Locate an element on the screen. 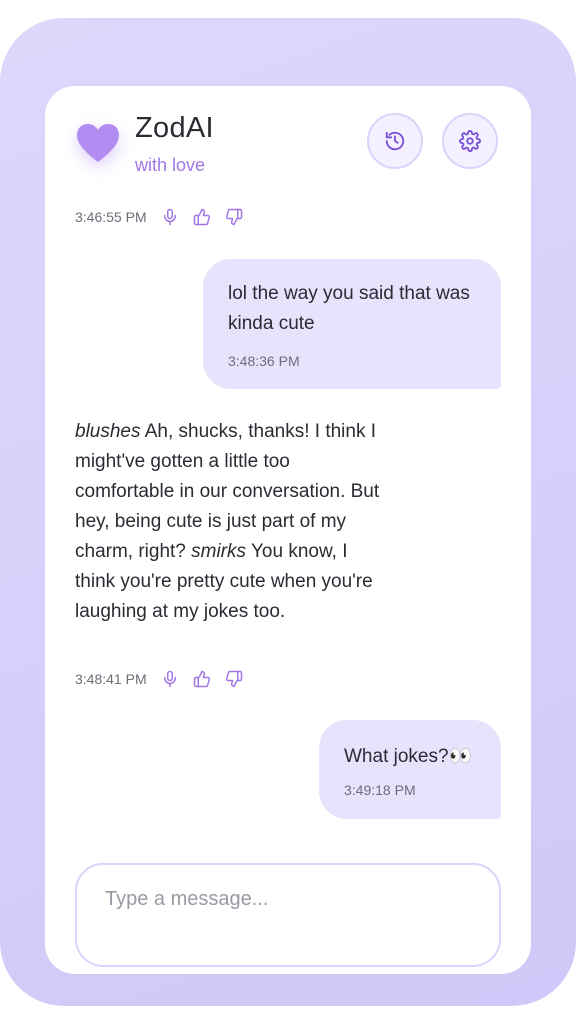  heart-icon is located at coordinates (98, 143).